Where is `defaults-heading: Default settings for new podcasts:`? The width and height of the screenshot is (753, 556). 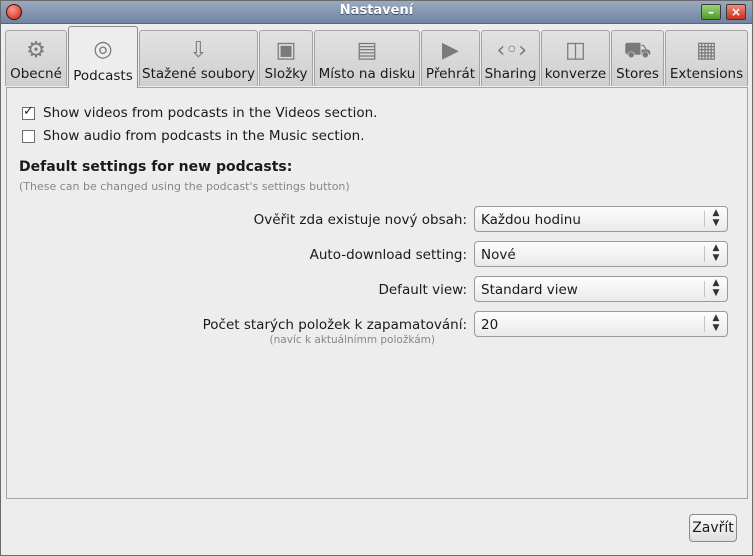
defaults-heading: Default settings for new podcasts: is located at coordinates (156, 167).